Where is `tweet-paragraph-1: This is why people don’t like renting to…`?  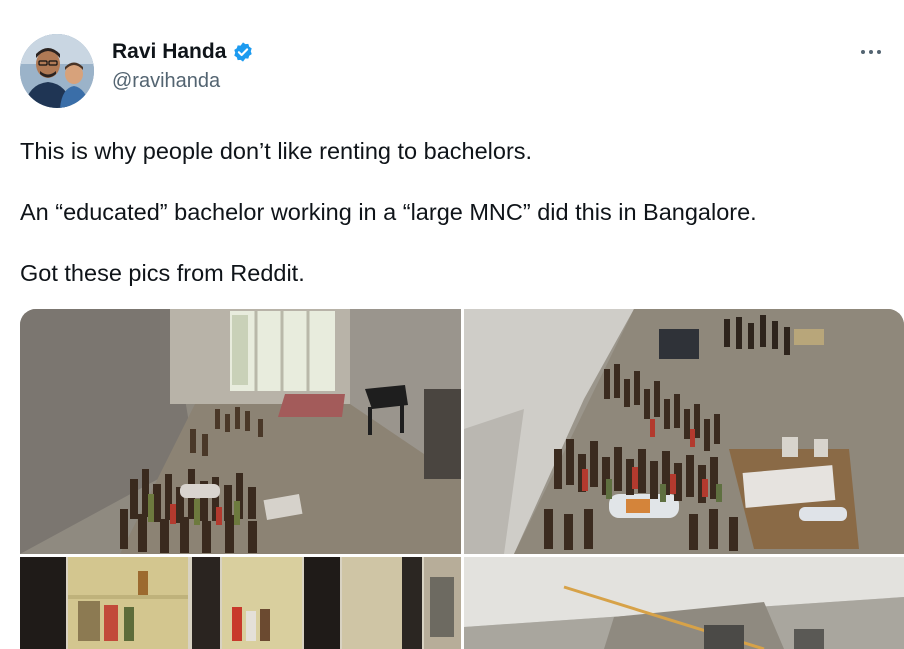
tweet-paragraph-1: This is why people don’t like renting to… is located at coordinates (276, 151).